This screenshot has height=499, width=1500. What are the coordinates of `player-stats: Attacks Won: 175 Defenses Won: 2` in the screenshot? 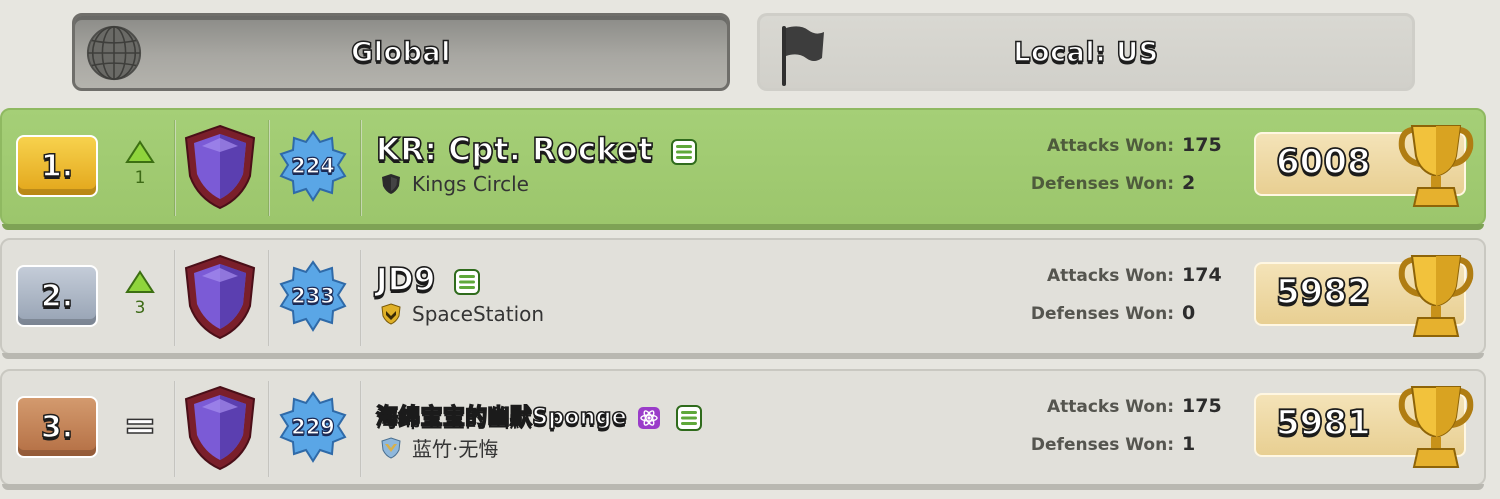 It's located at (1112, 172).